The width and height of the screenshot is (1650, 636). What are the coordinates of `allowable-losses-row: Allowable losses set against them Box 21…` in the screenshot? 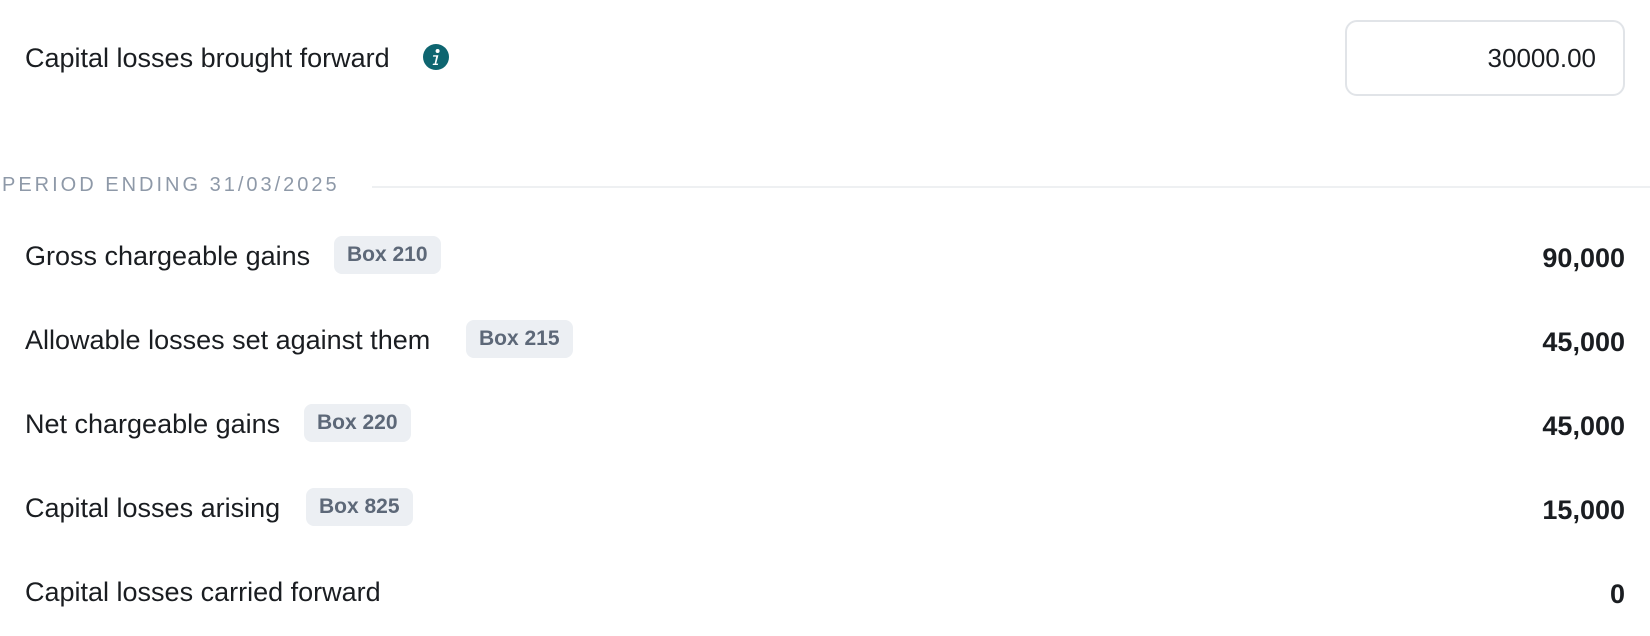 It's located at (825, 340).